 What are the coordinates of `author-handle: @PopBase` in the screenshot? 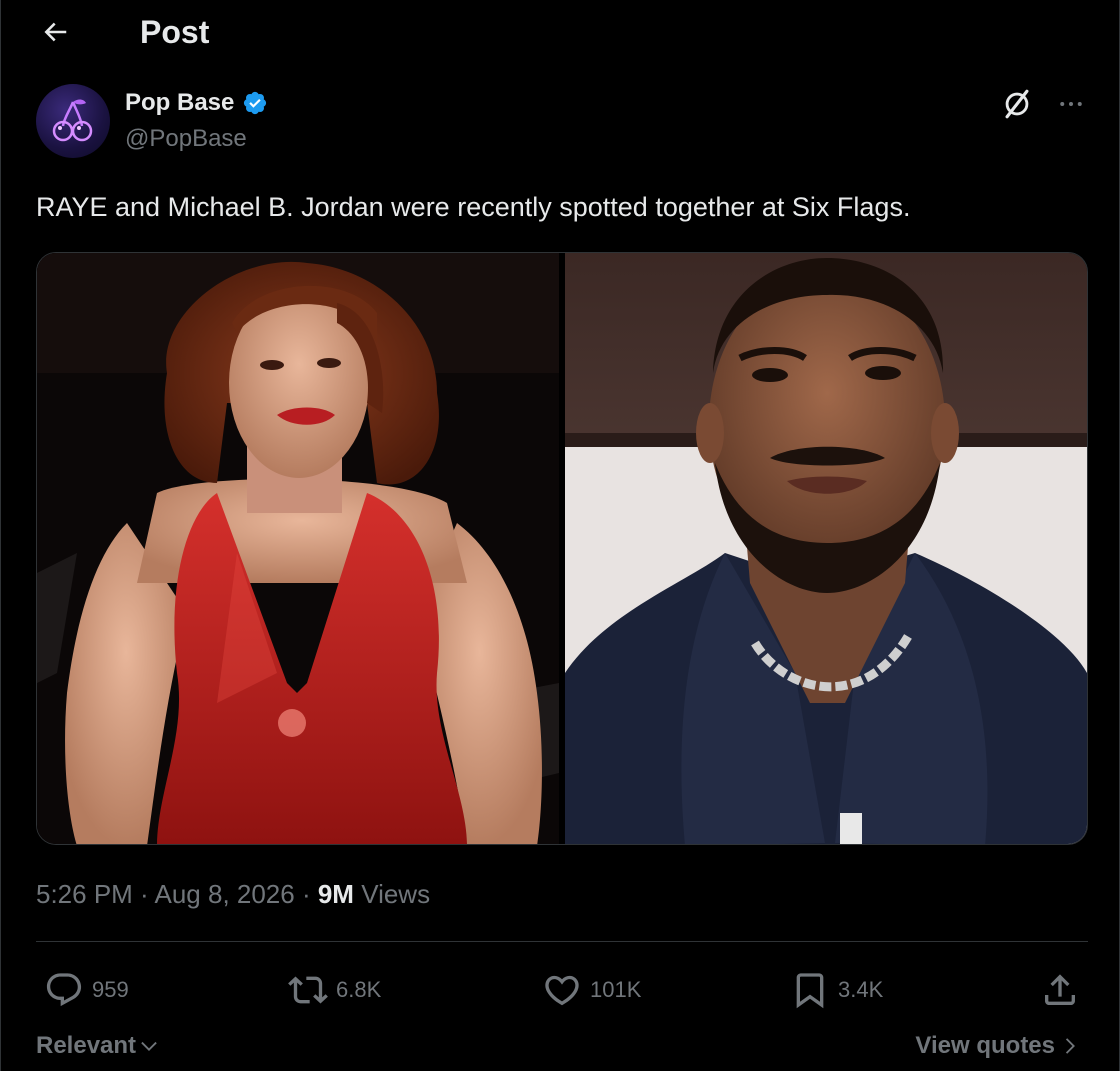 It's located at (186, 139).